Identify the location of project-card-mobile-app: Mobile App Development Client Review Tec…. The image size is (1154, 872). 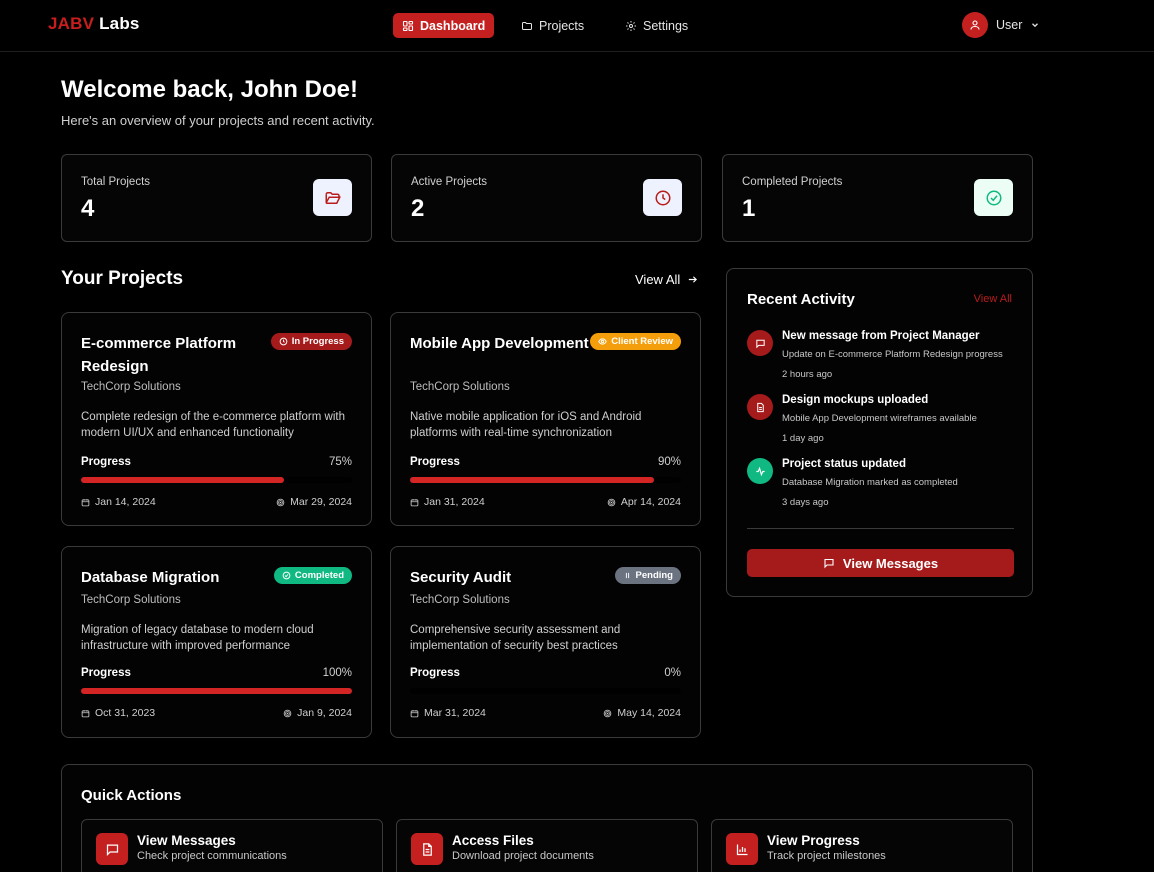
(545, 419).